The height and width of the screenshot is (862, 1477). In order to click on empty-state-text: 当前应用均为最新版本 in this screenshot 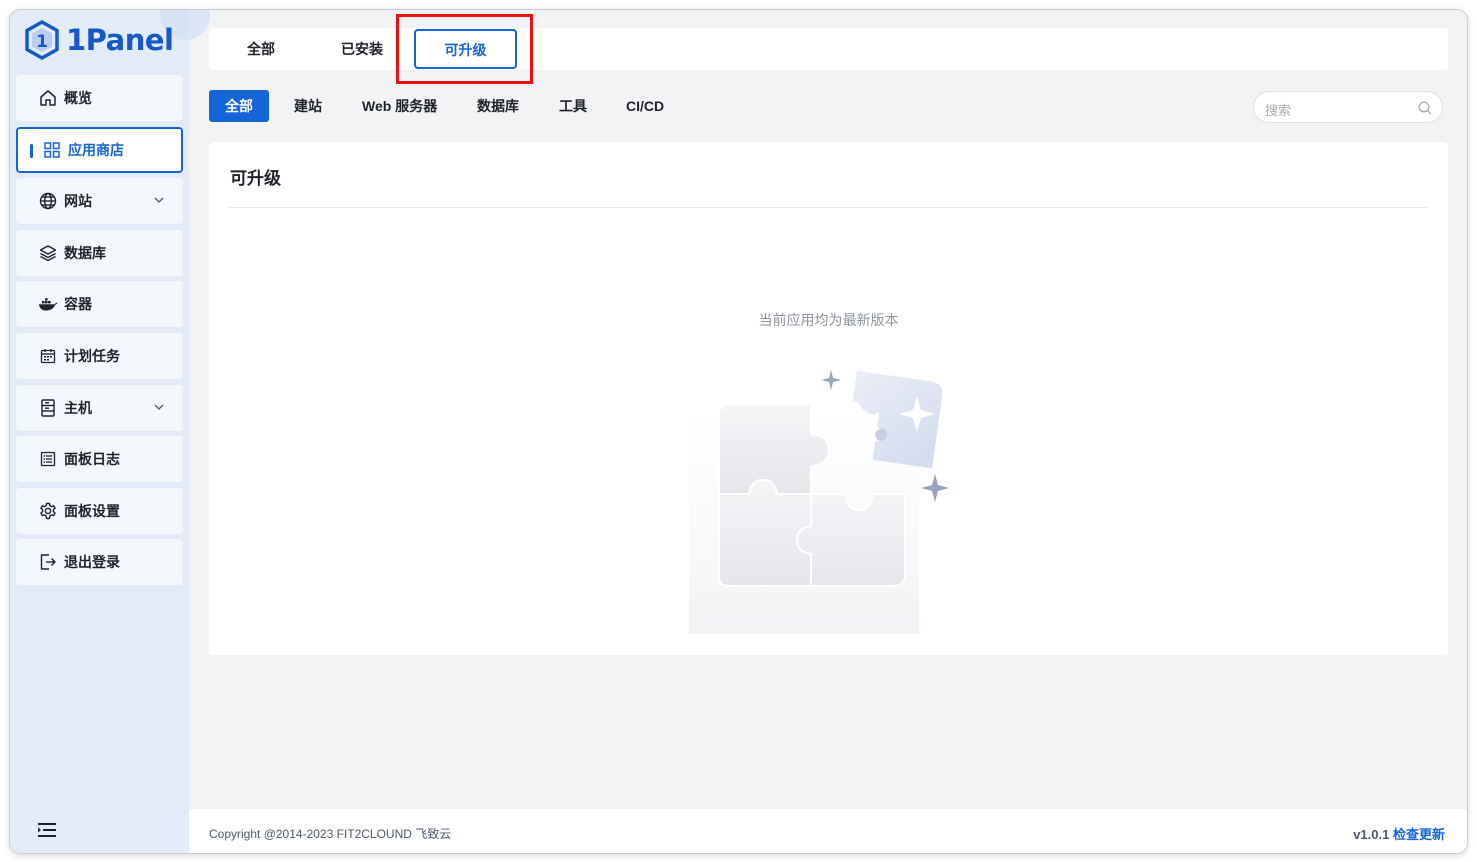, I will do `click(828, 320)`.